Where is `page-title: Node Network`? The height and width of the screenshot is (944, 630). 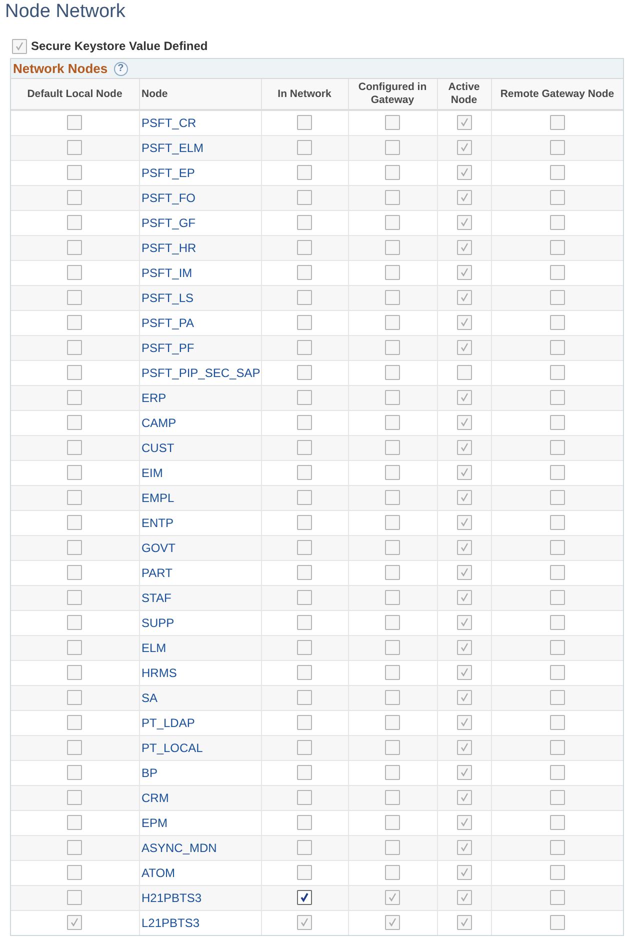 page-title: Node Network is located at coordinates (65, 12).